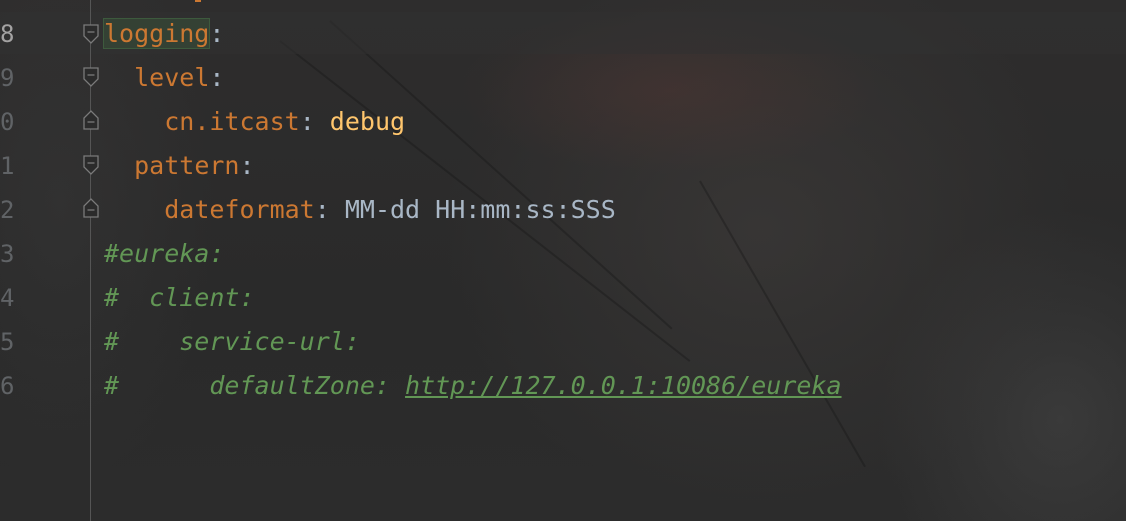  I want to click on line-number: 6, so click(7, 386).